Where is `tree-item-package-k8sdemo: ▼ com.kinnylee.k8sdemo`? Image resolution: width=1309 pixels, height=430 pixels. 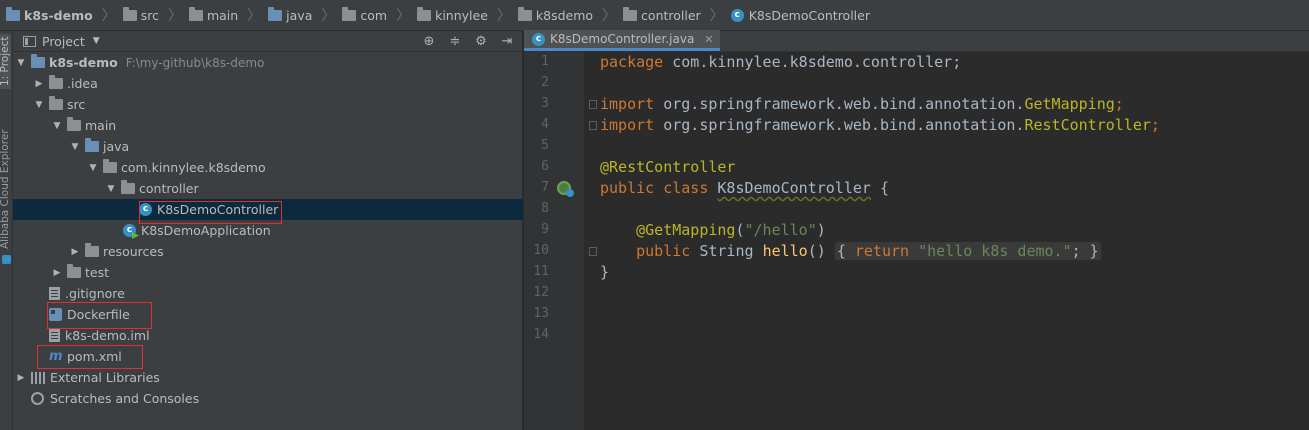
tree-item-package-k8sdemo: ▼ com.kinnylee.k8sdemo is located at coordinates (268, 167).